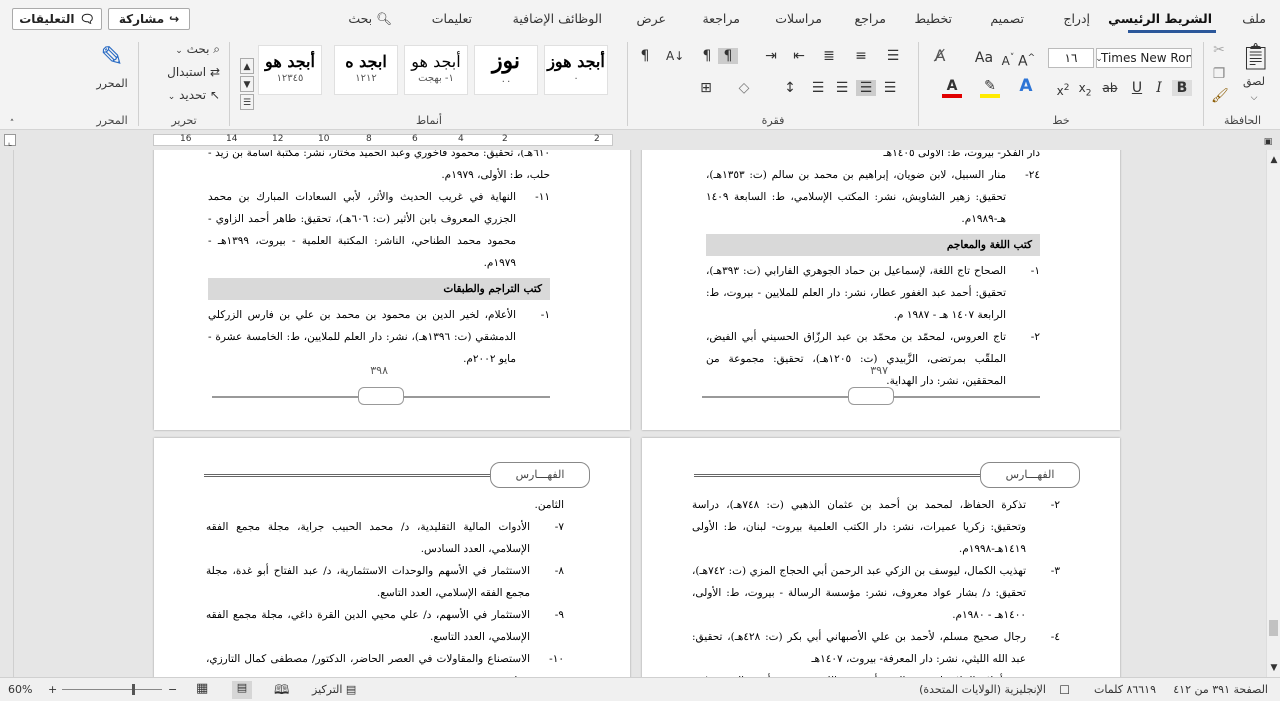  I want to click on page-number: ٣٩٨, so click(379, 370).